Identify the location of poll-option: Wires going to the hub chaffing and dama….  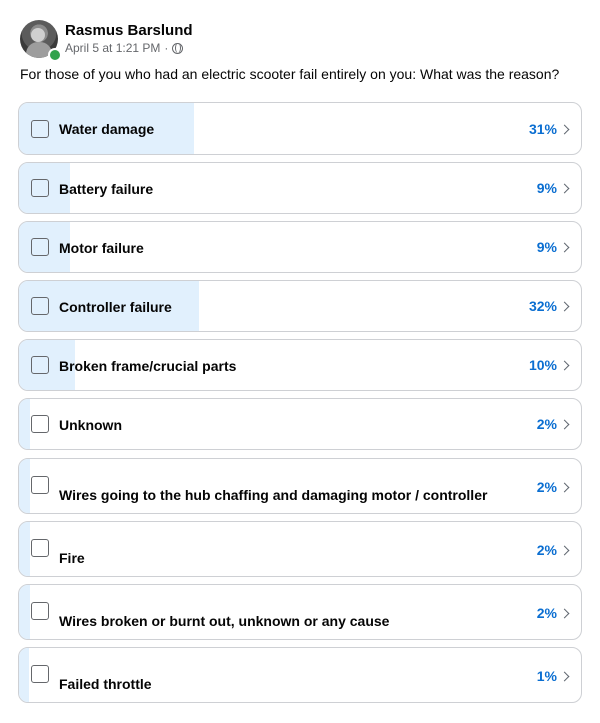
(300, 486).